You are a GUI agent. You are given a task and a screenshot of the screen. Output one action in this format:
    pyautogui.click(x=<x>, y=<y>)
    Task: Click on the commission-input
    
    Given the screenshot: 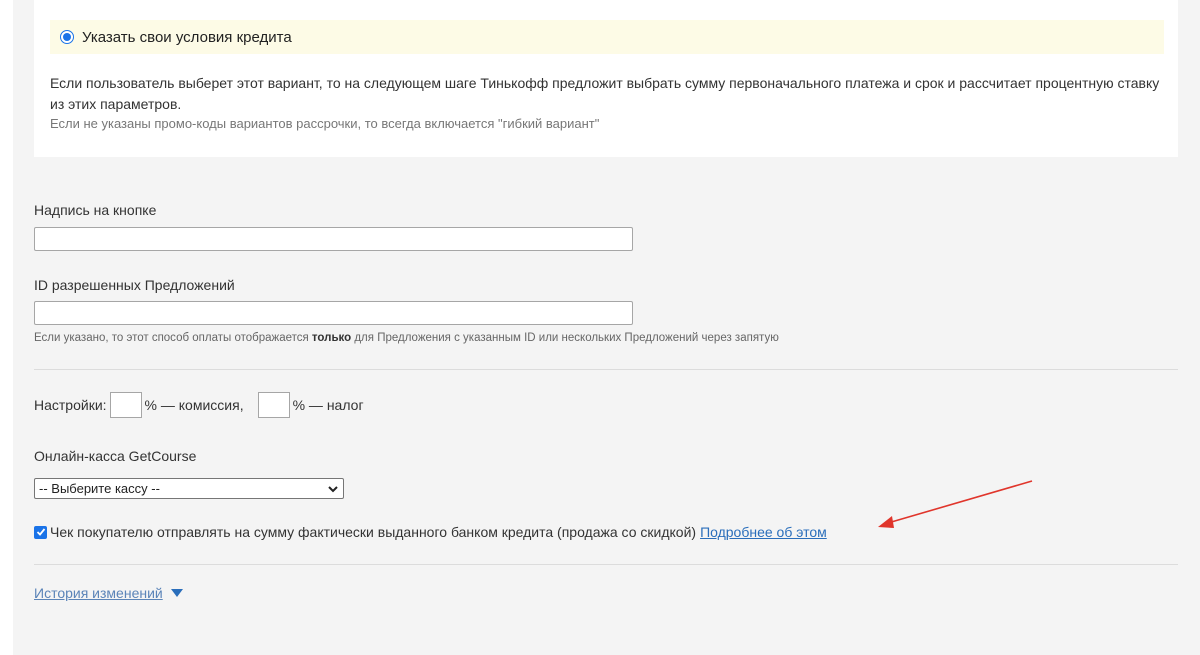 What is the action you would take?
    pyautogui.click(x=125, y=404)
    